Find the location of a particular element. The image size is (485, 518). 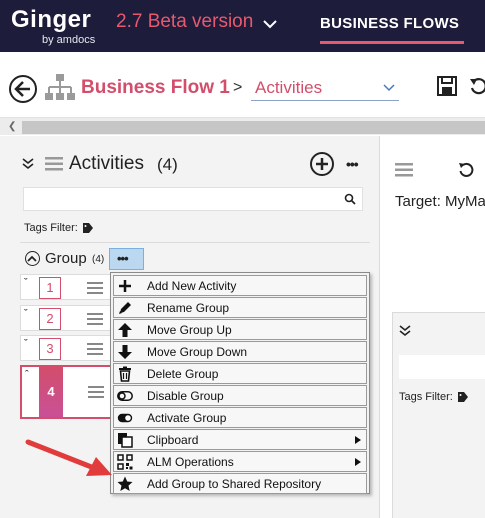

scroll-left-icon: ❮ is located at coordinates (12, 126).